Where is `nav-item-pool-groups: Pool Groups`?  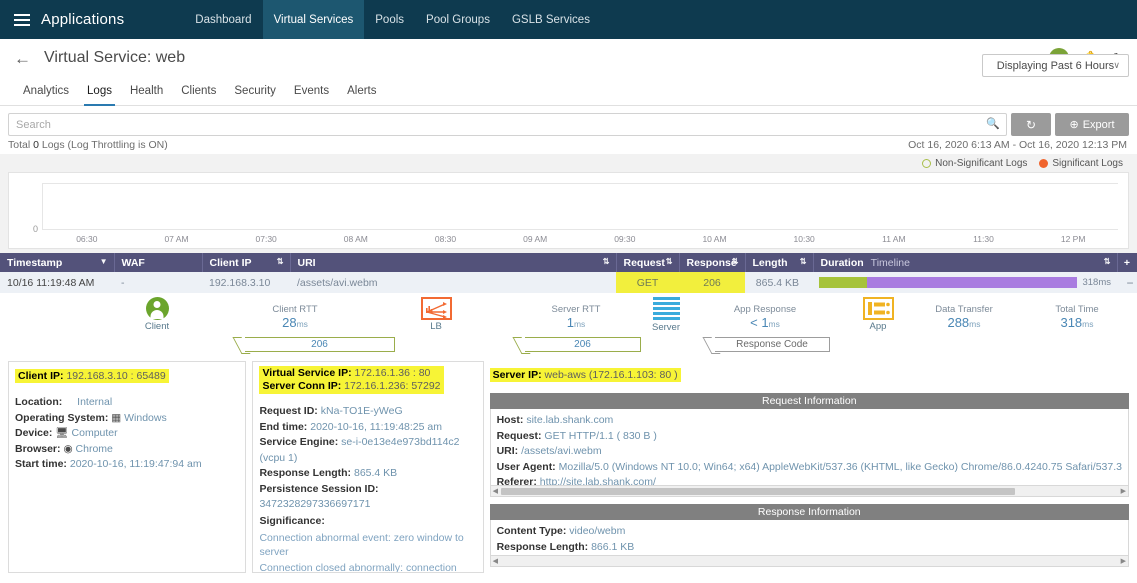 nav-item-pool-groups: Pool Groups is located at coordinates (458, 19).